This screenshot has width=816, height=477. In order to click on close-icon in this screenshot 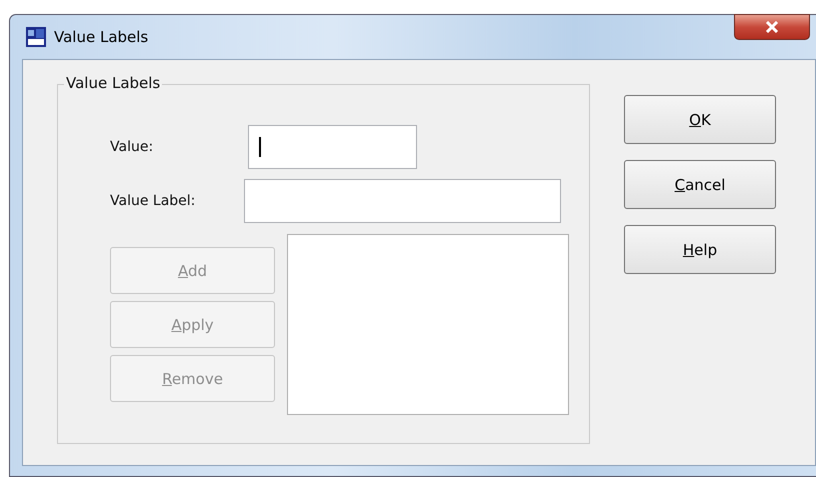, I will do `click(772, 27)`.